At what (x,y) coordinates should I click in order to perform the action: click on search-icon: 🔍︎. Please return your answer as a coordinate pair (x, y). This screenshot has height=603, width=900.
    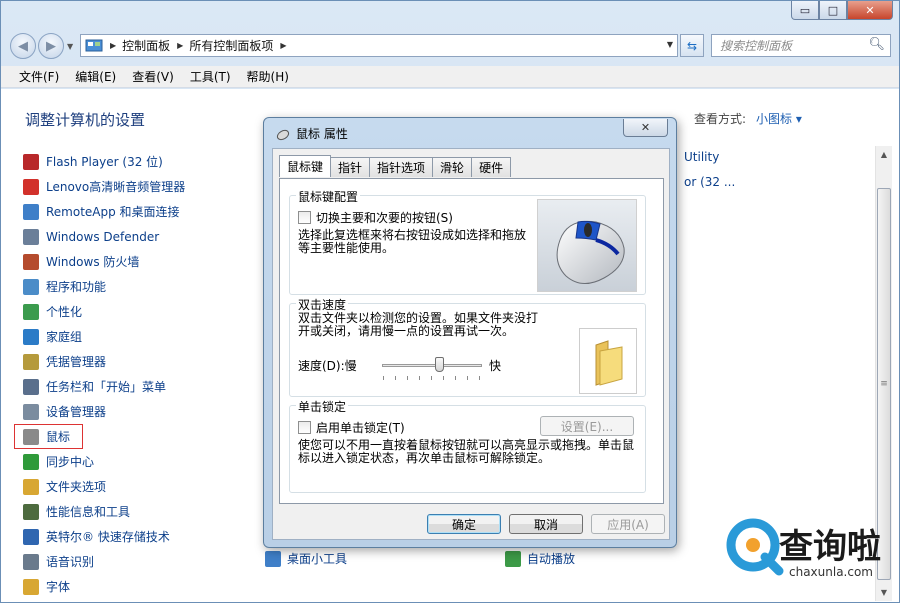
    Looking at the image, I should click on (876, 44).